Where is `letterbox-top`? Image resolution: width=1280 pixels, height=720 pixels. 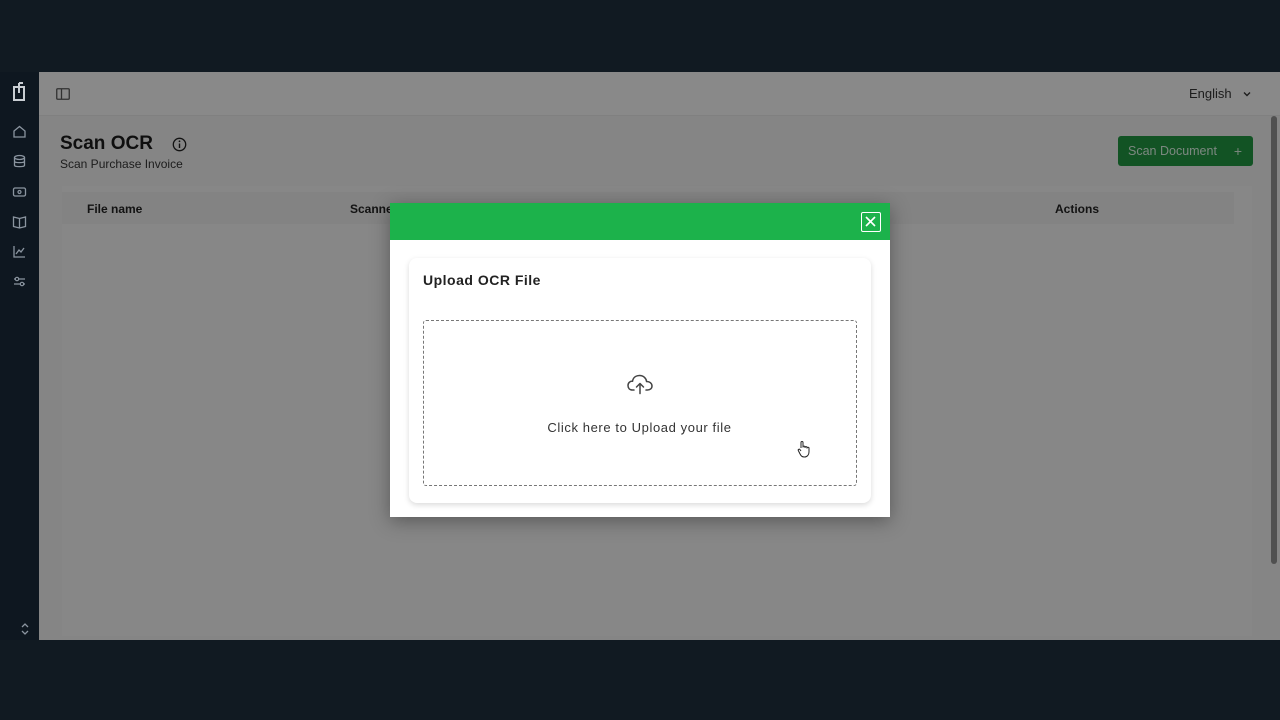
letterbox-top is located at coordinates (640, 36).